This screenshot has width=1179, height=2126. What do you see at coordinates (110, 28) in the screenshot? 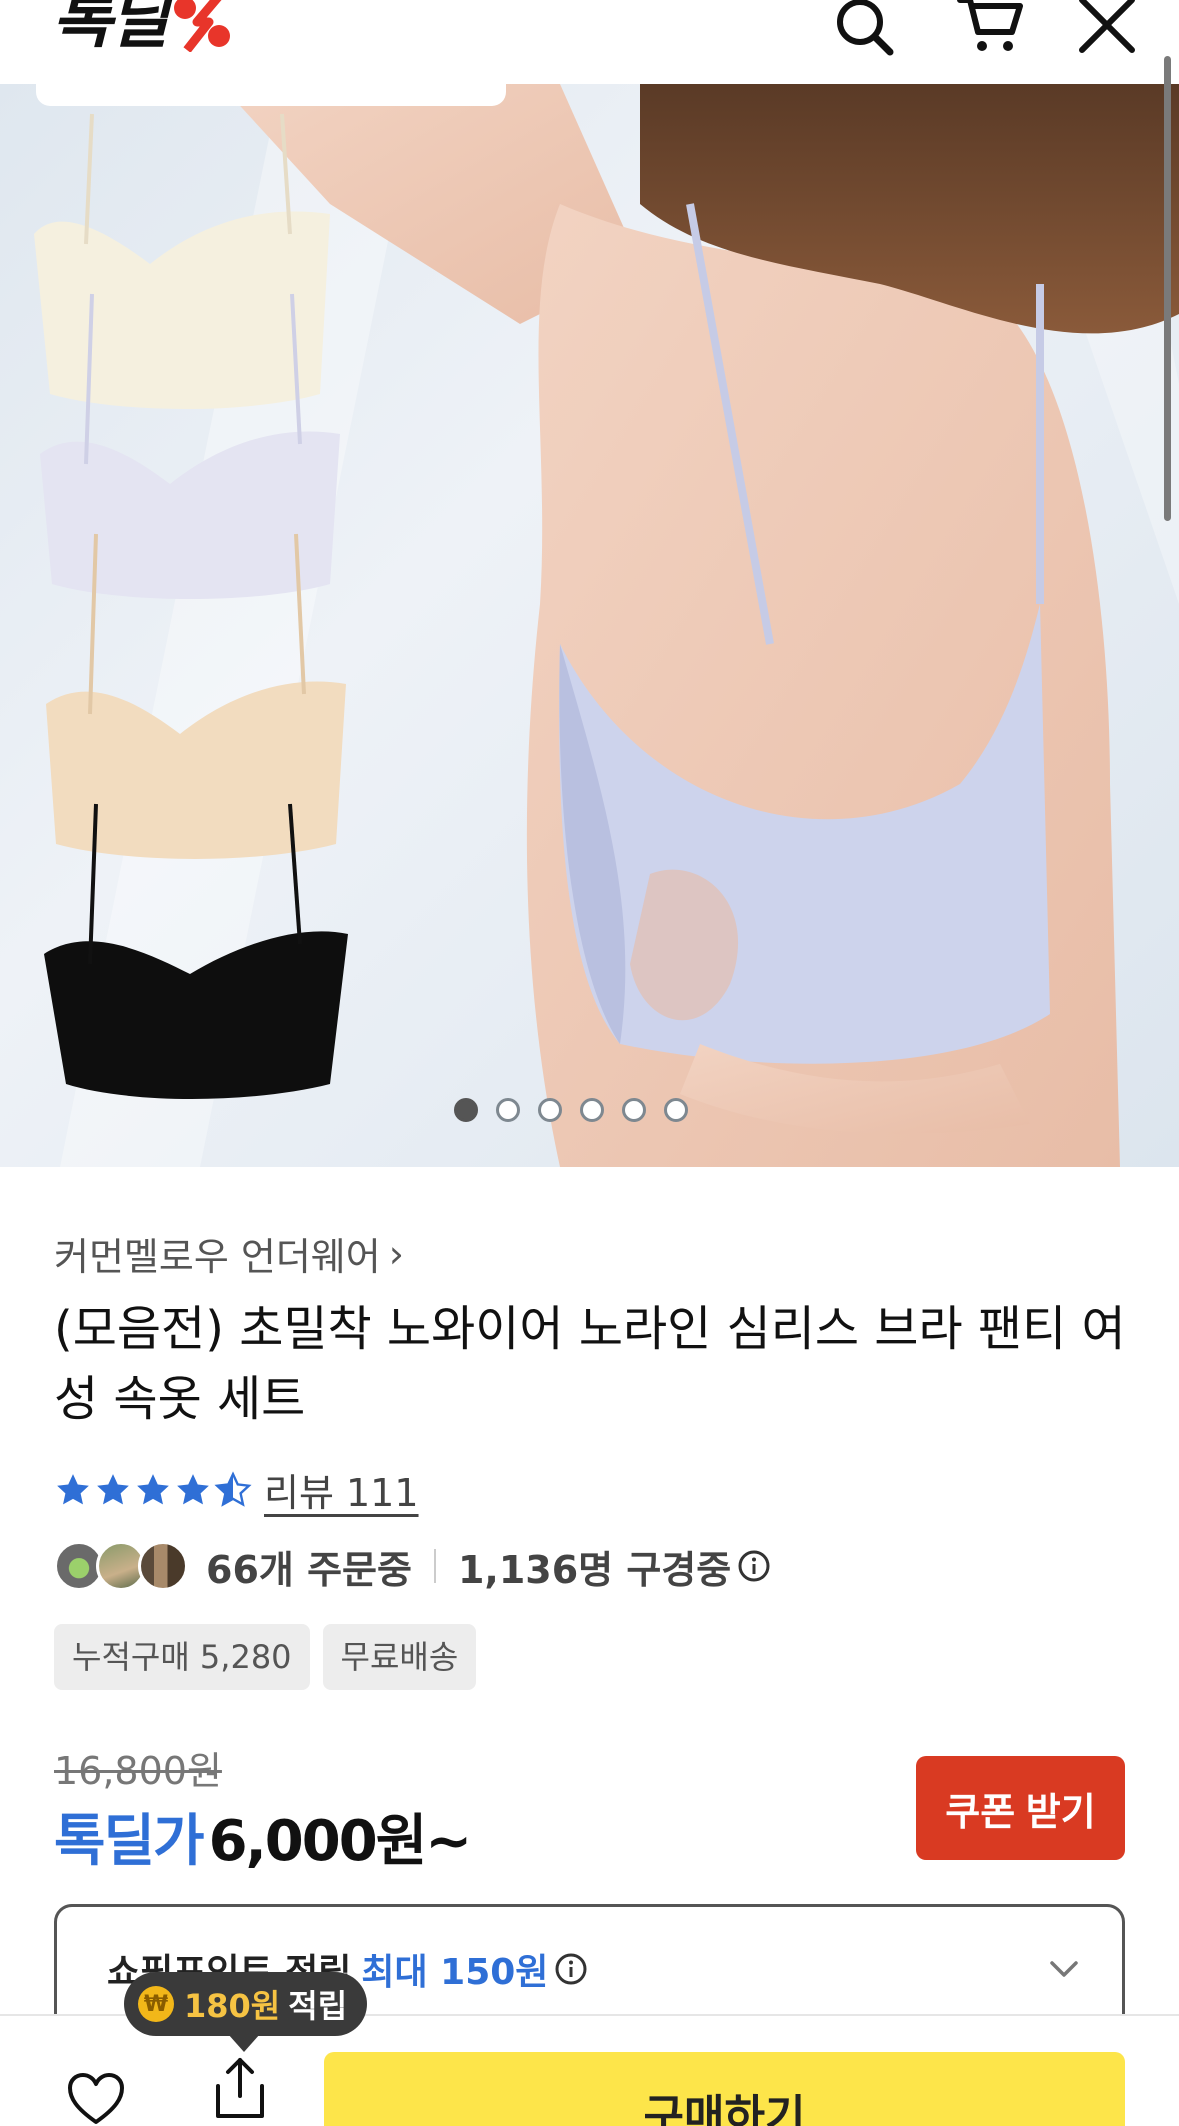
I see `logo-text: 톡딜` at bounding box center [110, 28].